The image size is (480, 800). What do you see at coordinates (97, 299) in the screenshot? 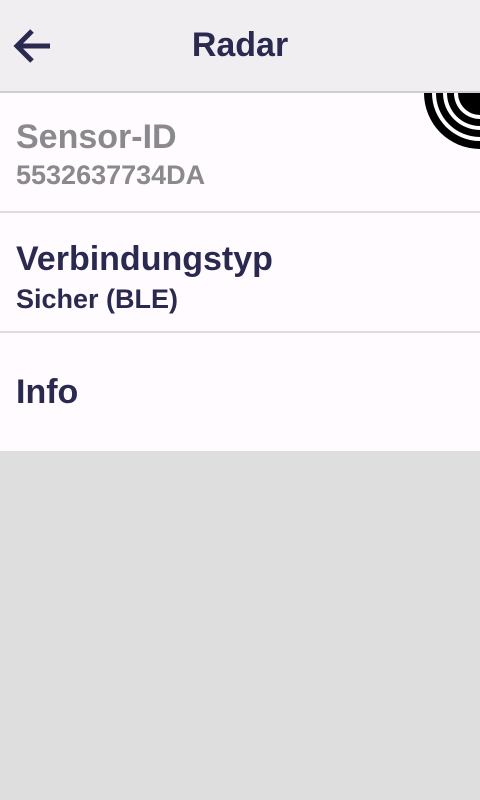
I see `connection-type-value: Sicher (BLE)` at bounding box center [97, 299].